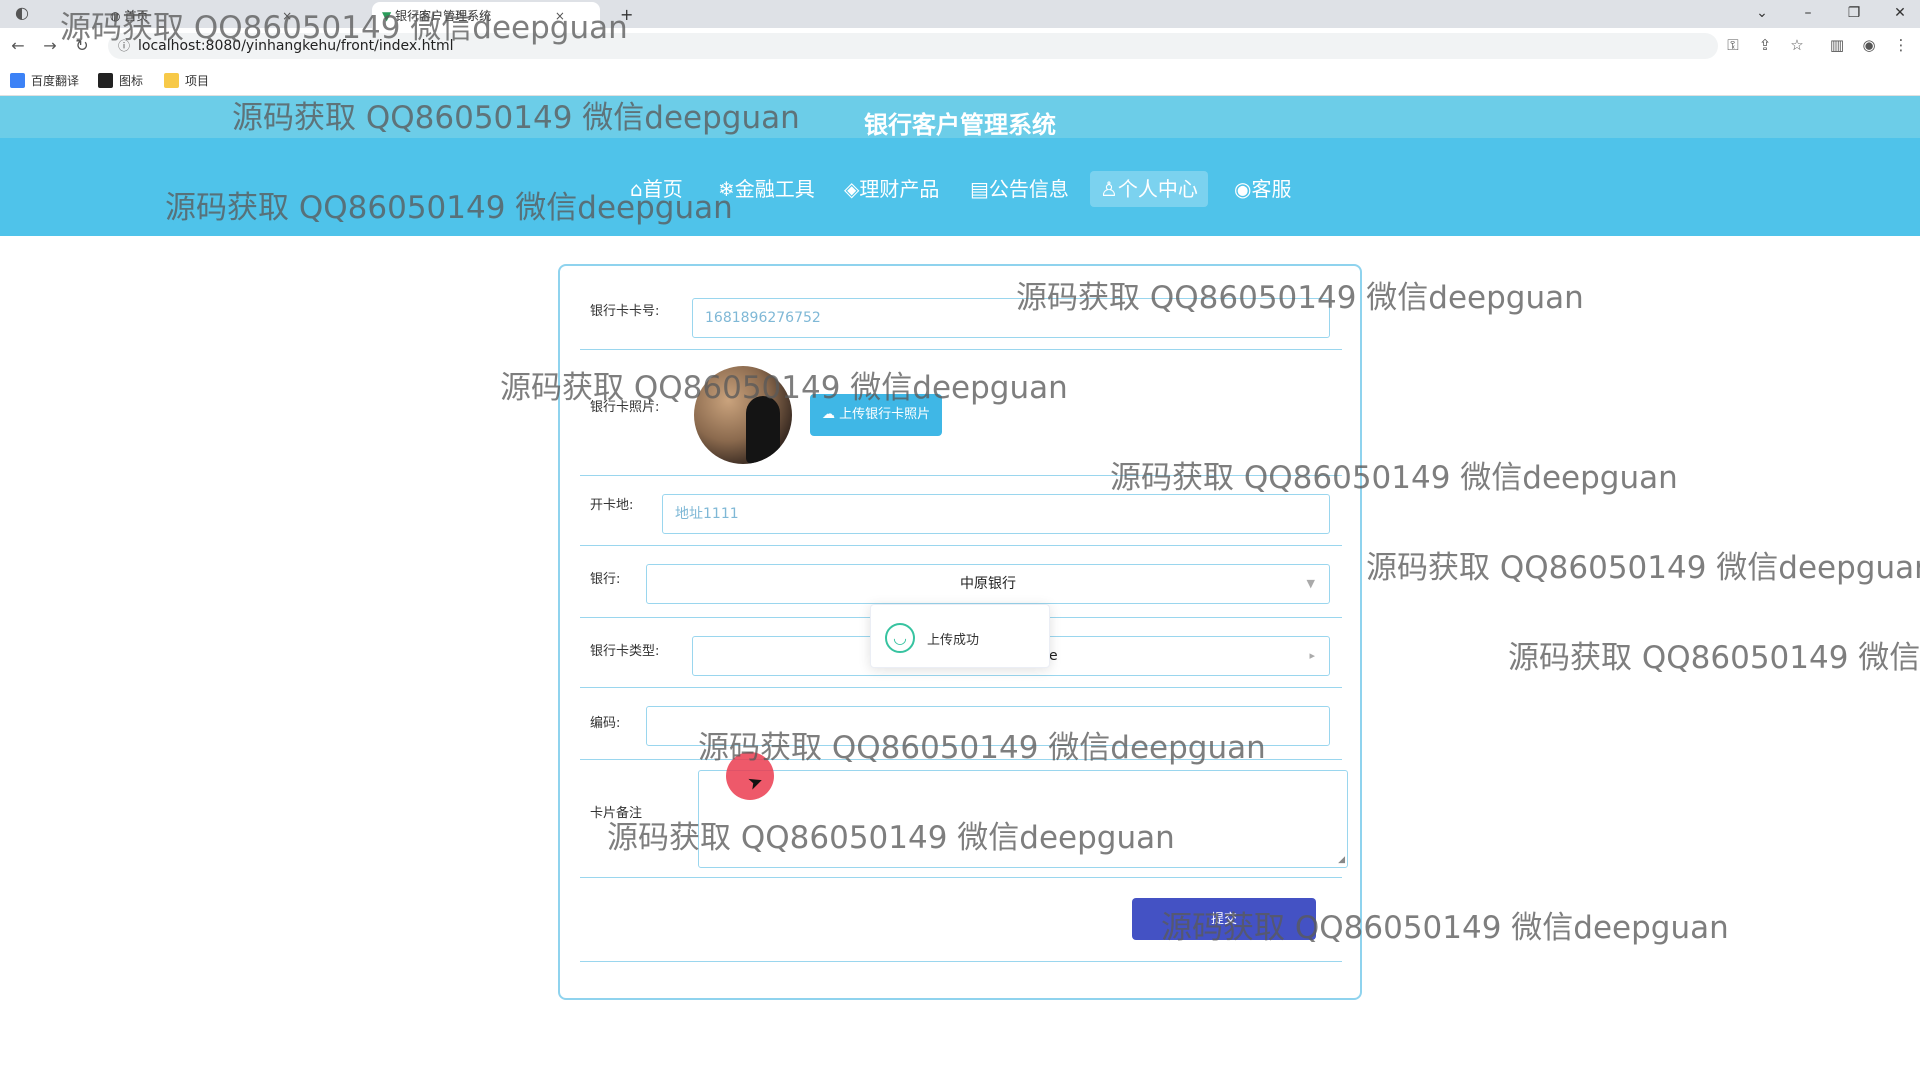 This screenshot has height=1072, width=1920. Describe the element at coordinates (831, 414) in the screenshot. I see `cloud-upload-icon: ☁` at that location.